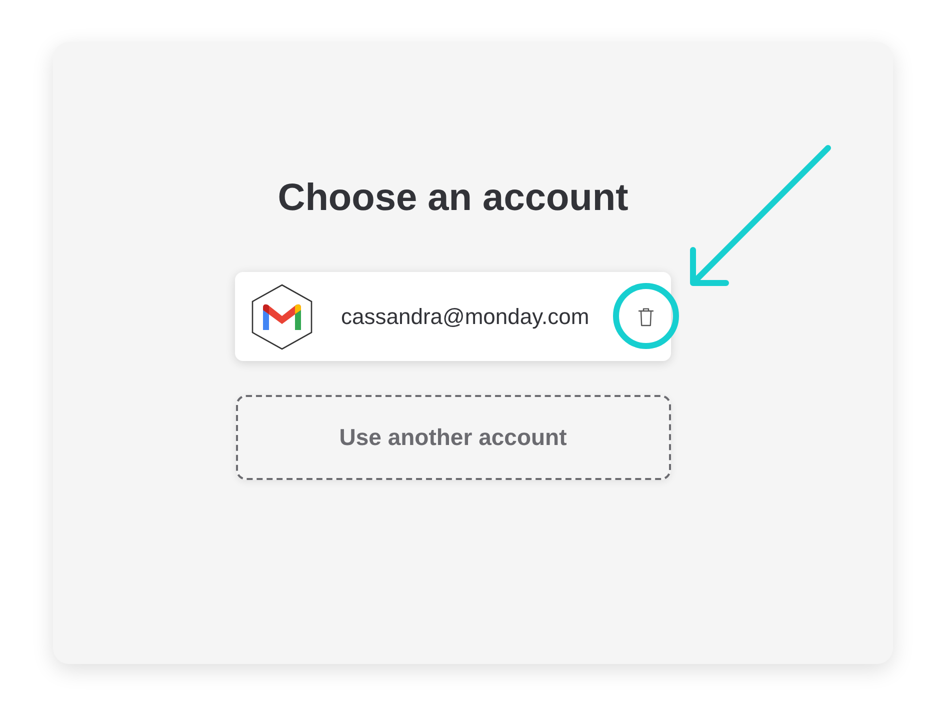 The height and width of the screenshot is (708, 948). Describe the element at coordinates (465, 317) in the screenshot. I see `account-email: cassandra@monday.com` at that location.